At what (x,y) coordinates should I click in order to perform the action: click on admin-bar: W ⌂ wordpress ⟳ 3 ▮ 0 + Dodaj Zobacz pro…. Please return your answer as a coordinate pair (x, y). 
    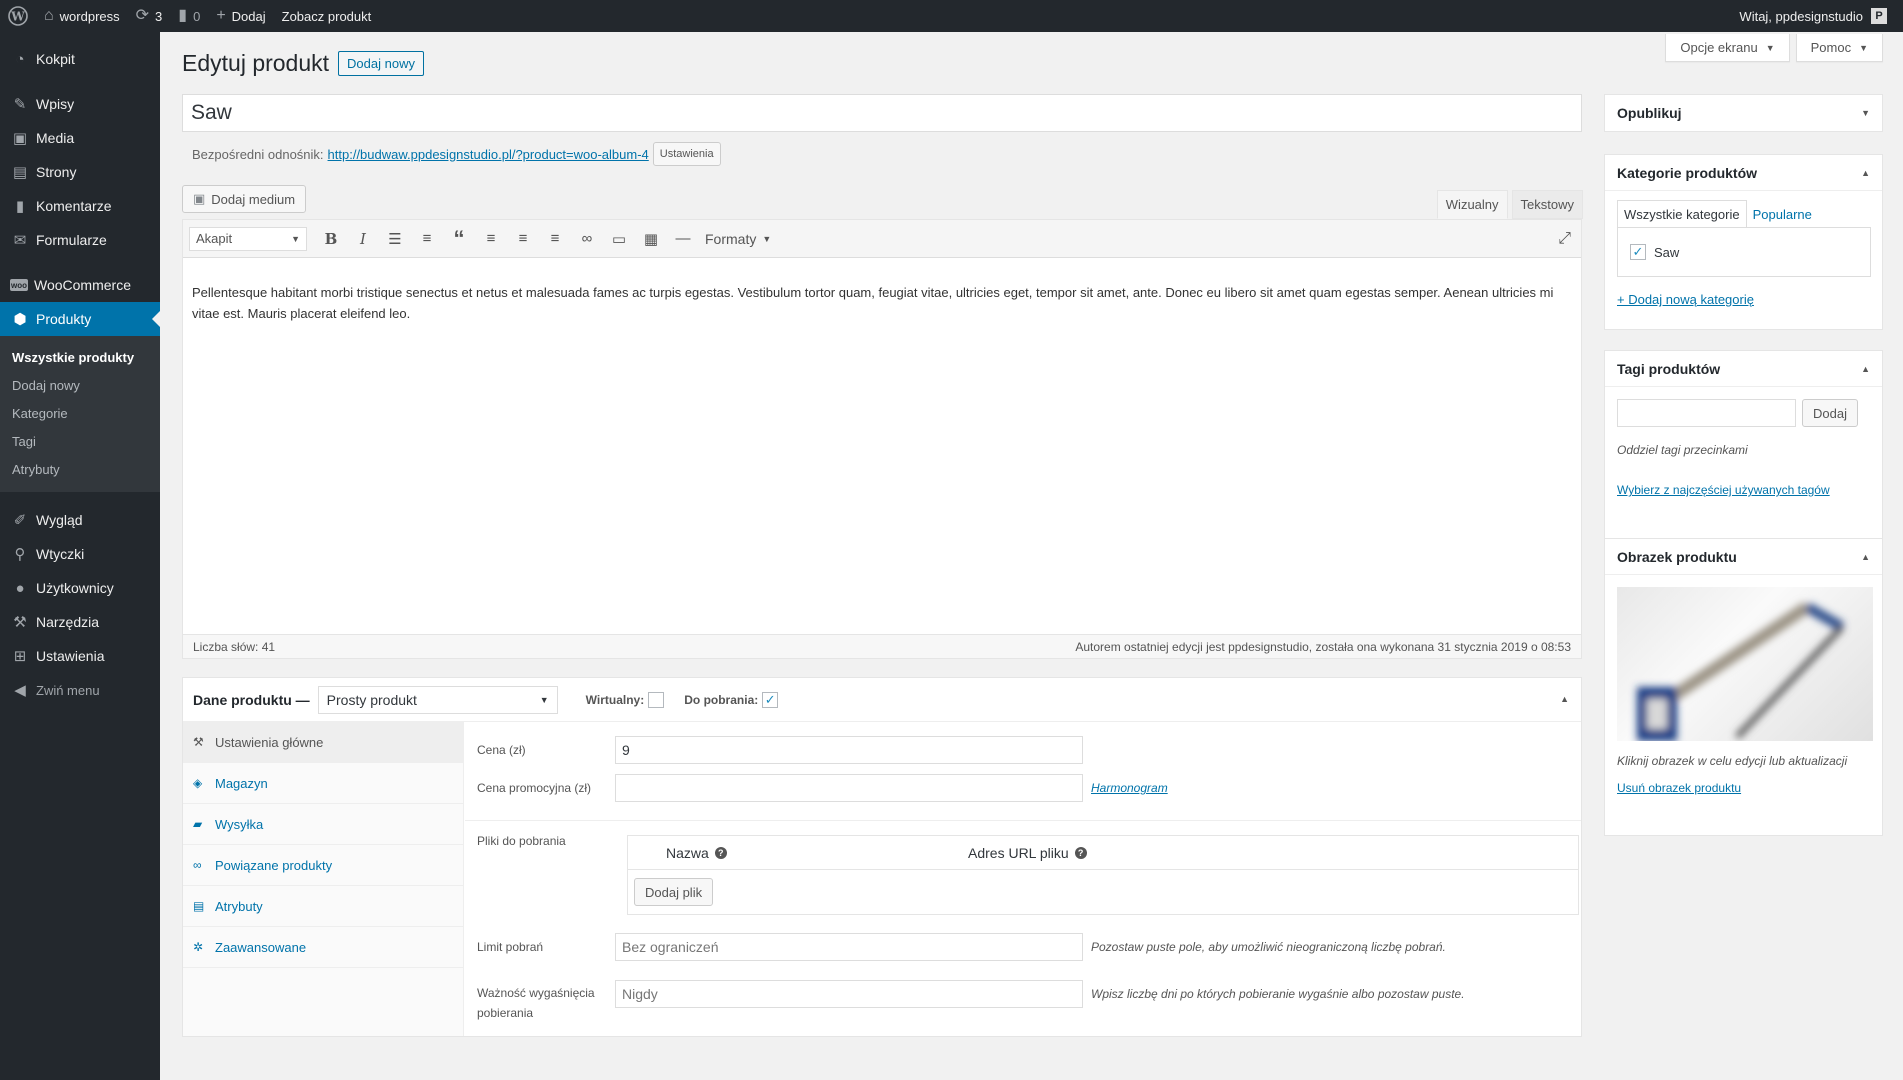
    Looking at the image, I should click on (951, 16).